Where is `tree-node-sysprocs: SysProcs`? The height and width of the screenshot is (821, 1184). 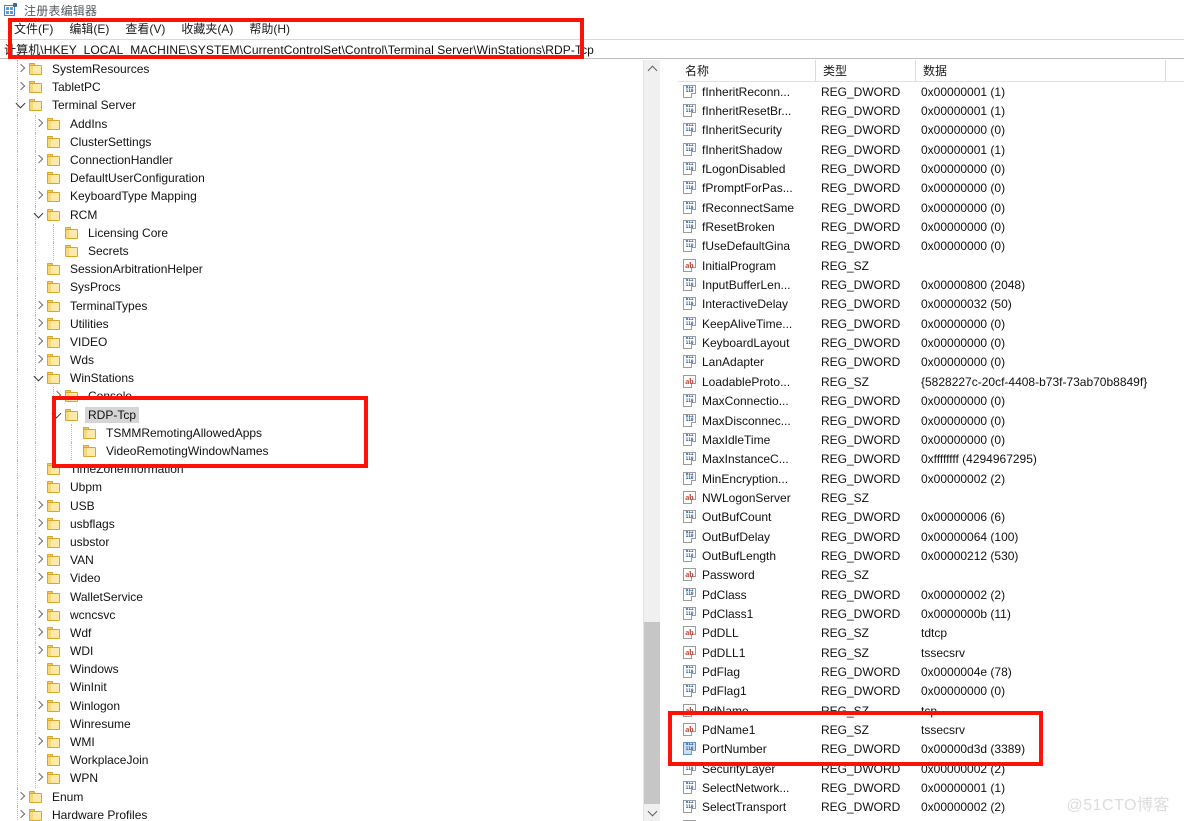
tree-node-sysprocs: SysProcs is located at coordinates (330, 287).